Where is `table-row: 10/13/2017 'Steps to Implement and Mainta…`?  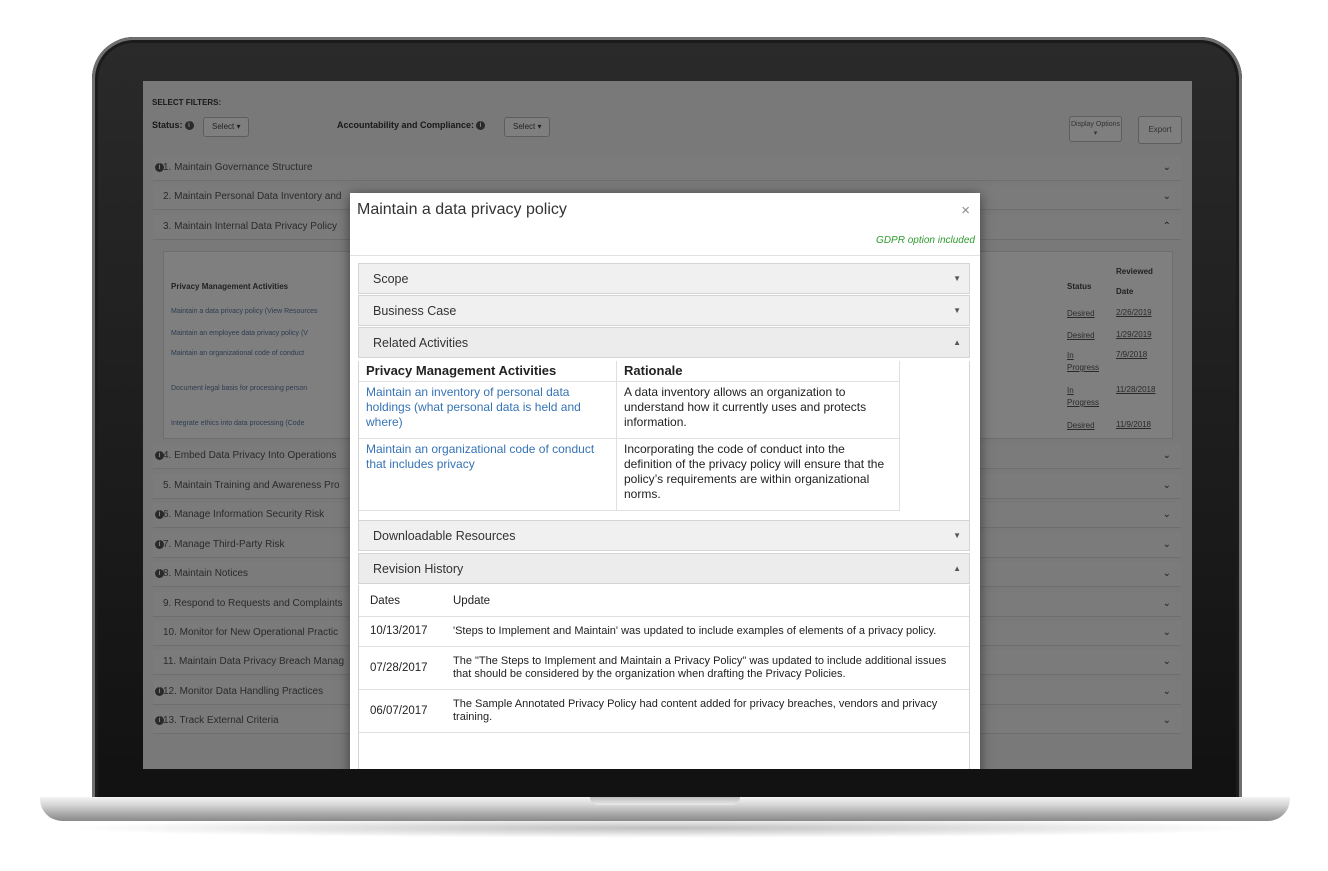 table-row: 10/13/2017 'Steps to Implement and Mainta… is located at coordinates (664, 631).